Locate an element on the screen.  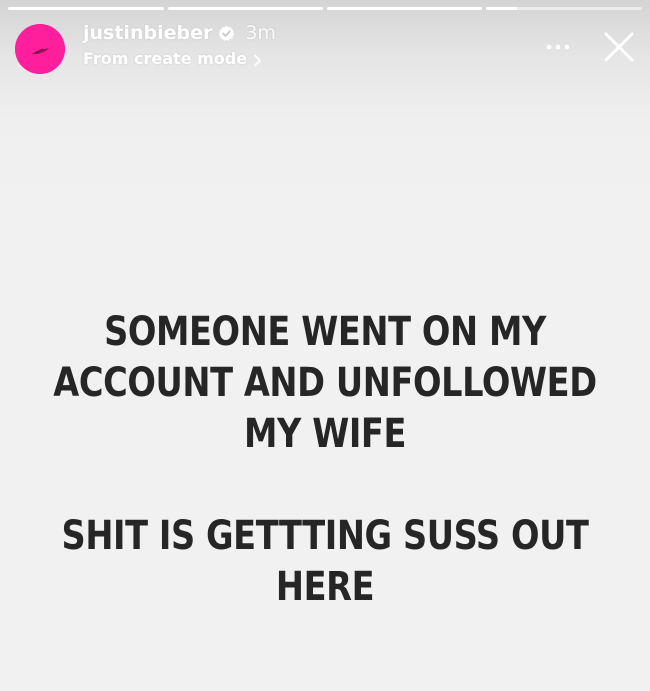
avatar-image is located at coordinates (40, 49).